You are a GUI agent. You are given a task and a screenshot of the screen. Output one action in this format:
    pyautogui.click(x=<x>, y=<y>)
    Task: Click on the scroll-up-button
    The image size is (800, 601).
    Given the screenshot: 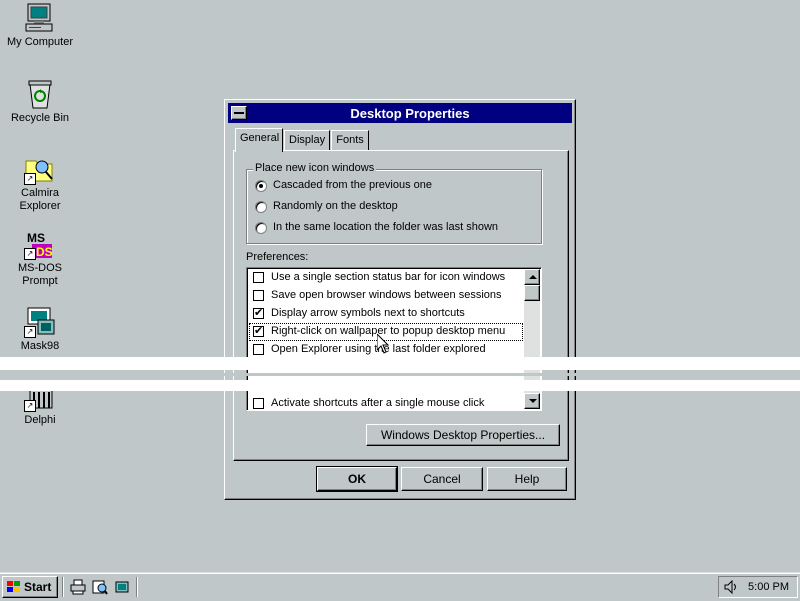 What is the action you would take?
    pyautogui.click(x=532, y=277)
    